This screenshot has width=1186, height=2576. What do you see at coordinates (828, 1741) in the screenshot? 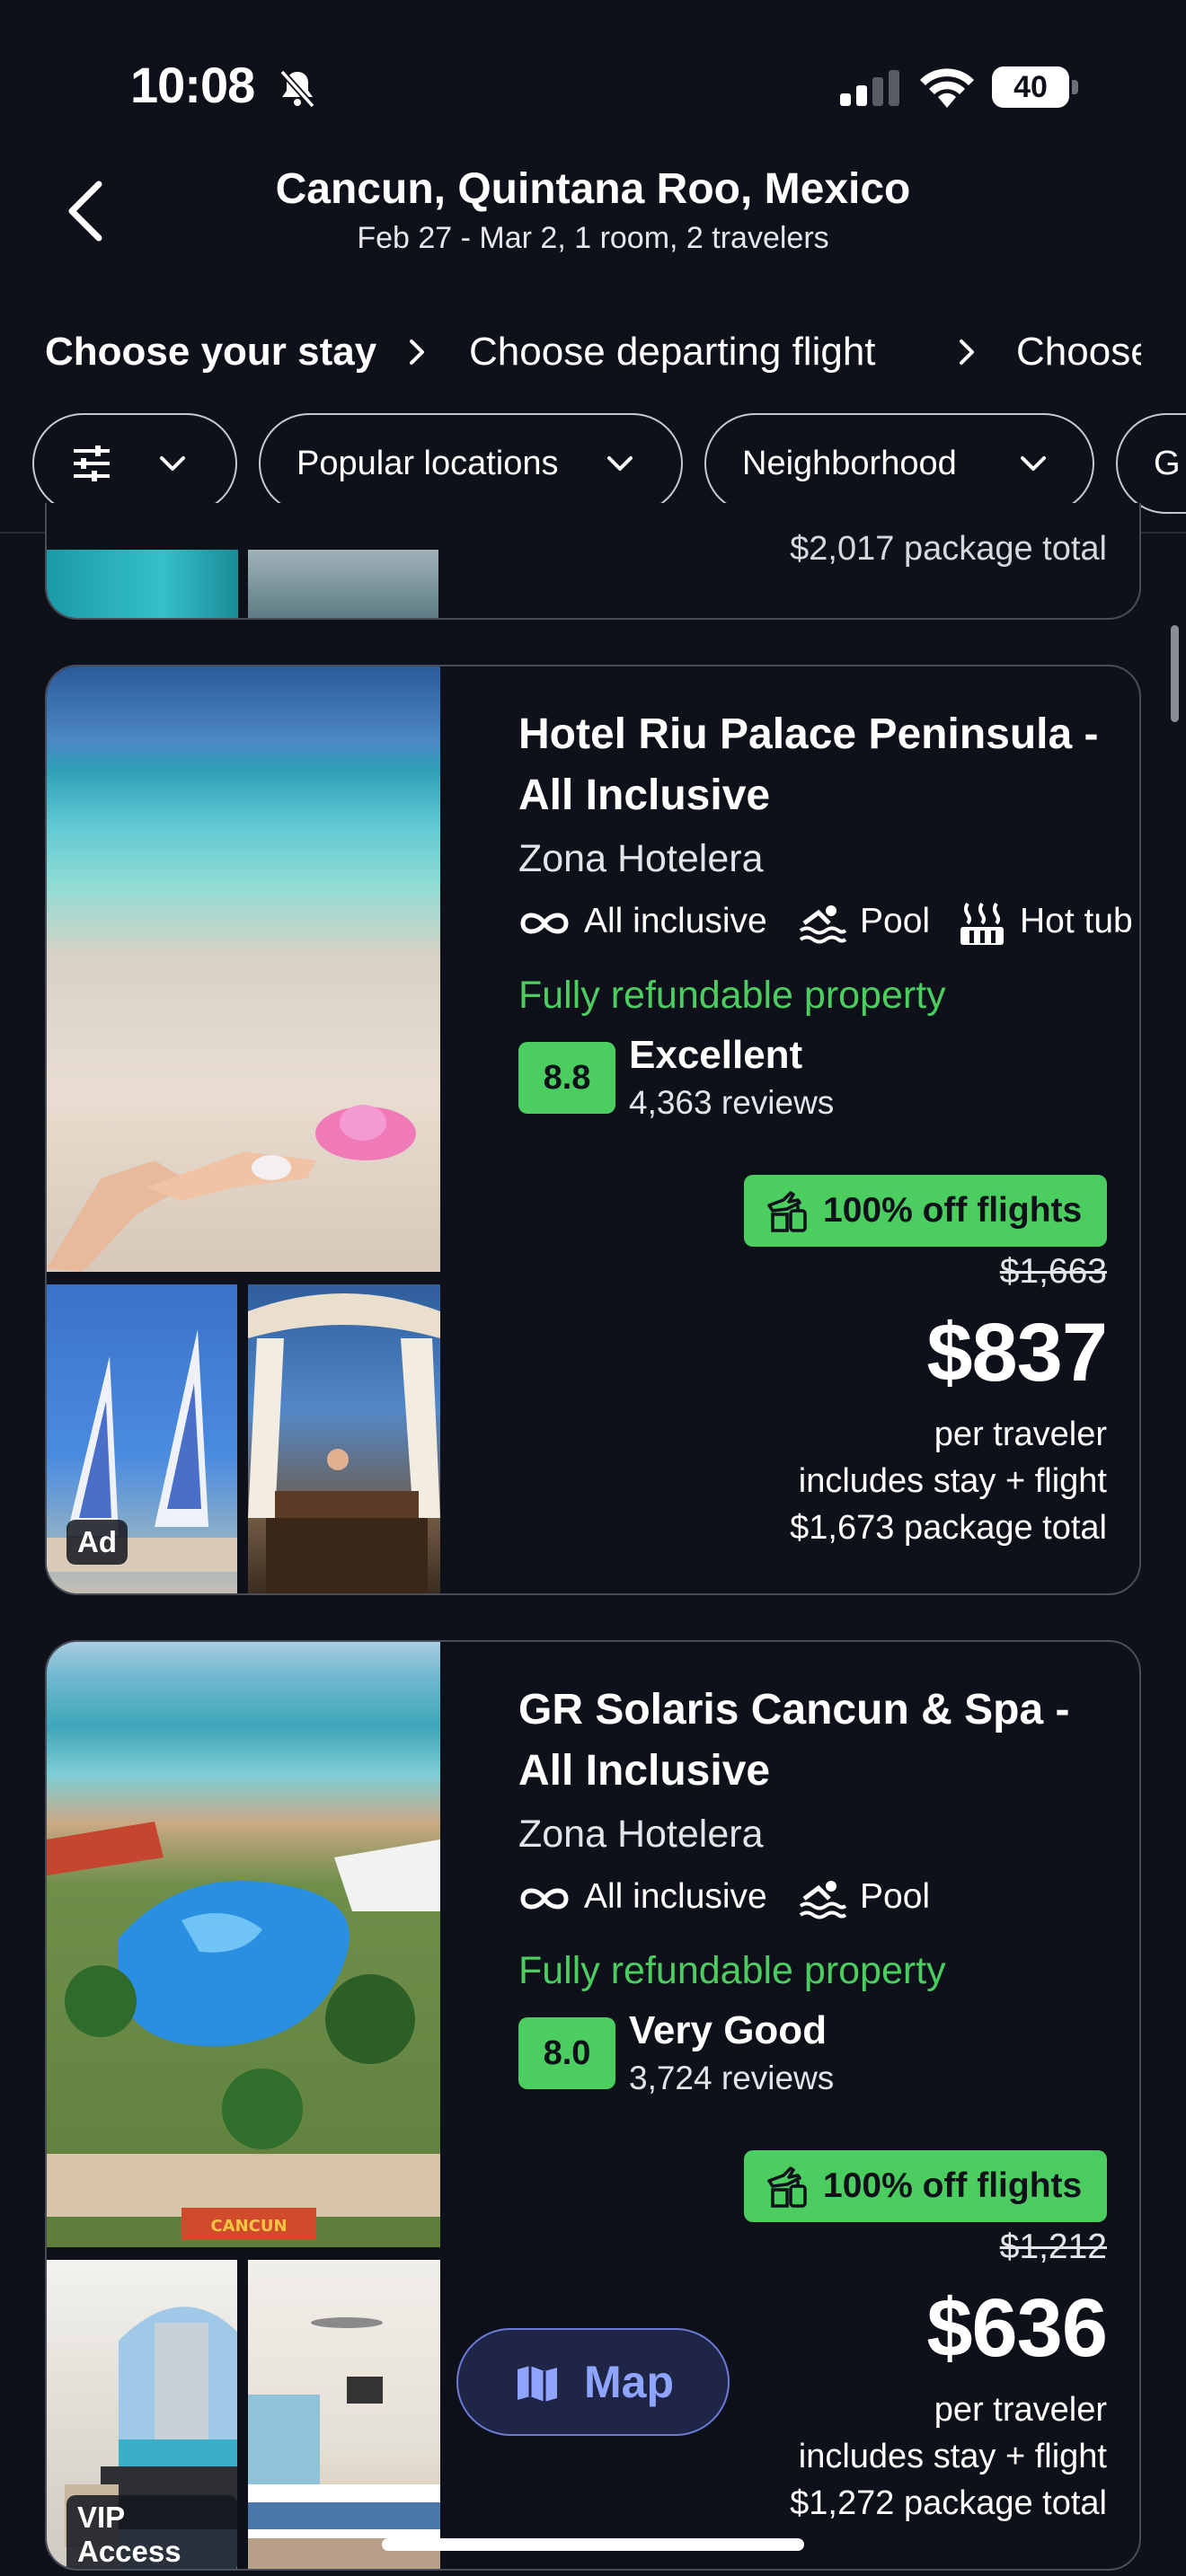
I see `hotel-name: GR Solaris Cancun & Spa - All Inclusive` at bounding box center [828, 1741].